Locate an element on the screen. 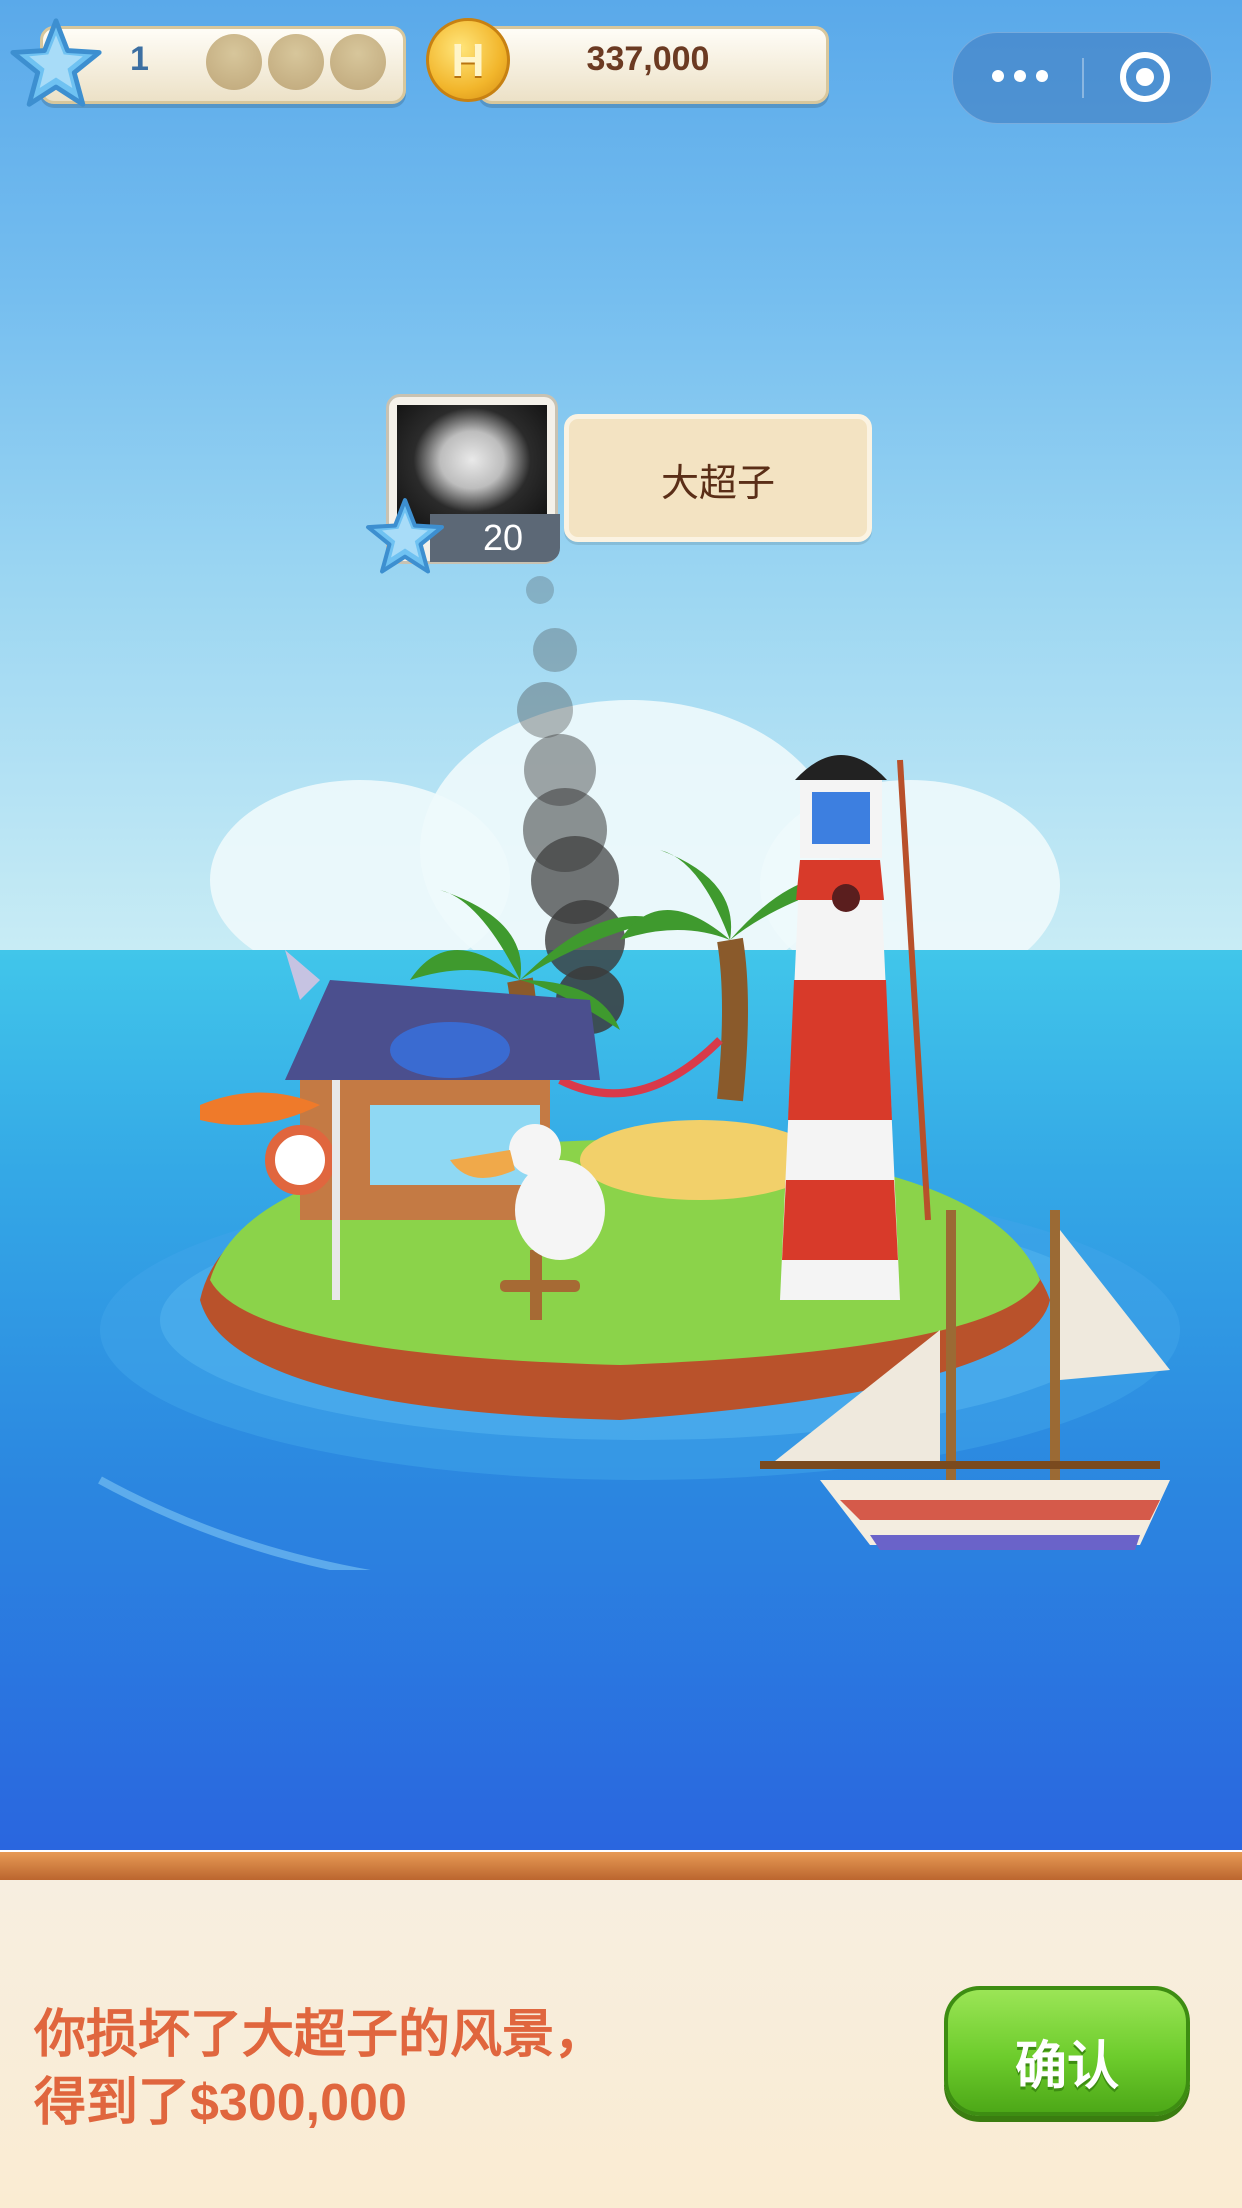 The image size is (1242, 2208). more-dots-icon is located at coordinates (1020, 76).